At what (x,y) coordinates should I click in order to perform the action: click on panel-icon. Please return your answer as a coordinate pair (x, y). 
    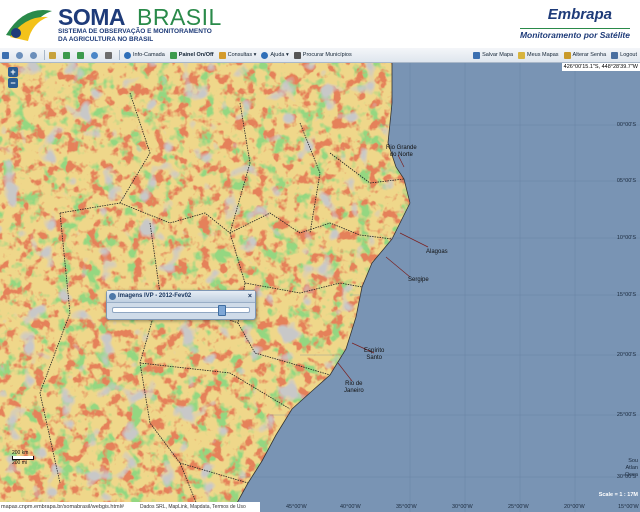
    Looking at the image, I should click on (173, 55).